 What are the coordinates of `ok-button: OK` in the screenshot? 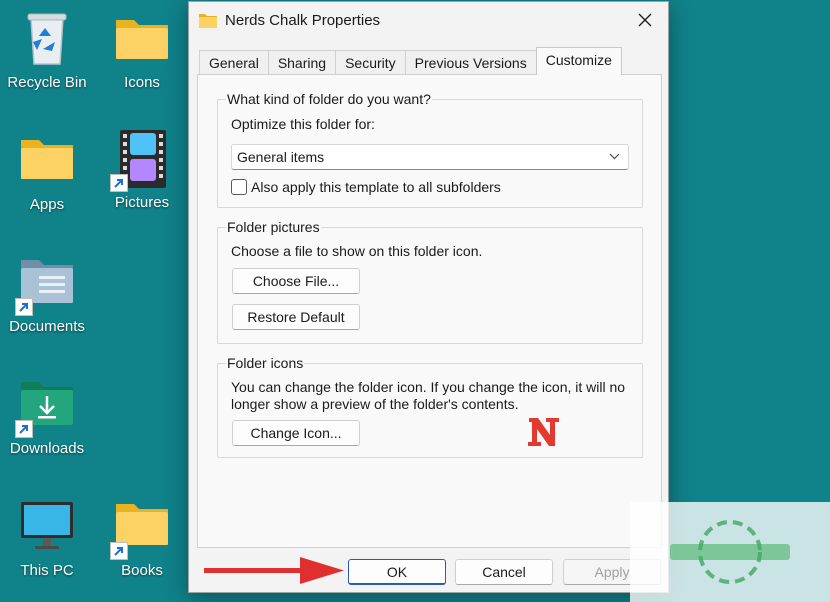 It's located at (397, 572).